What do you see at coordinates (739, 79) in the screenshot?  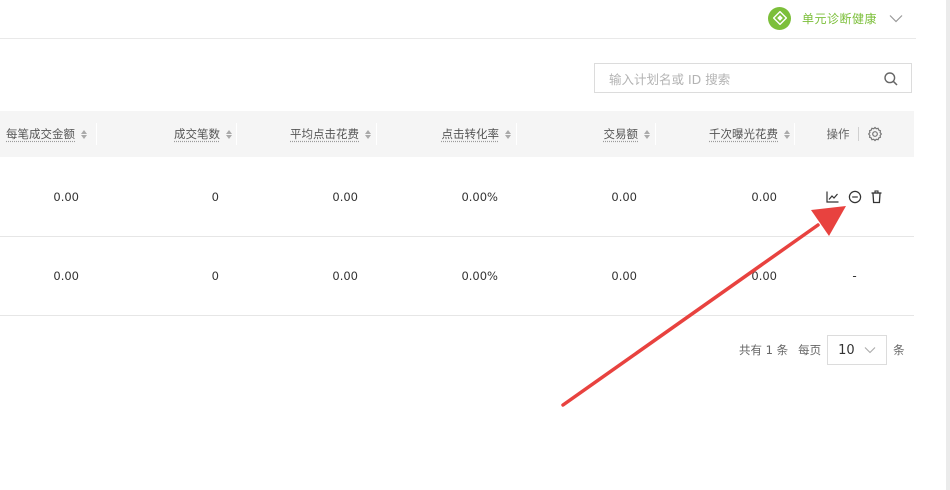 I see `plan-search-input` at bounding box center [739, 79].